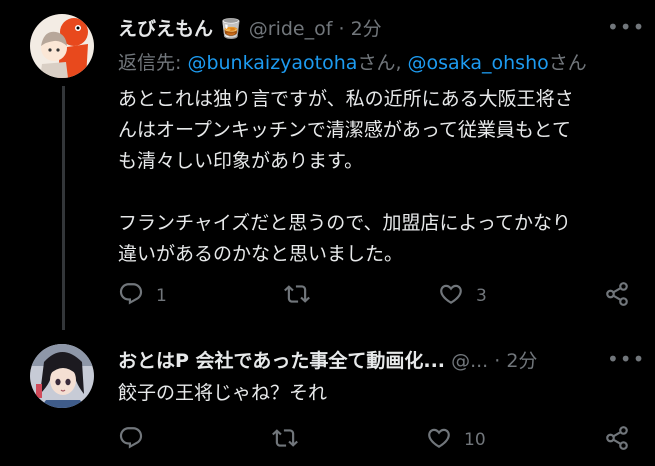 The image size is (655, 466). I want to click on tweet-text: 餃子の王将じゃね？それ, so click(378, 393).